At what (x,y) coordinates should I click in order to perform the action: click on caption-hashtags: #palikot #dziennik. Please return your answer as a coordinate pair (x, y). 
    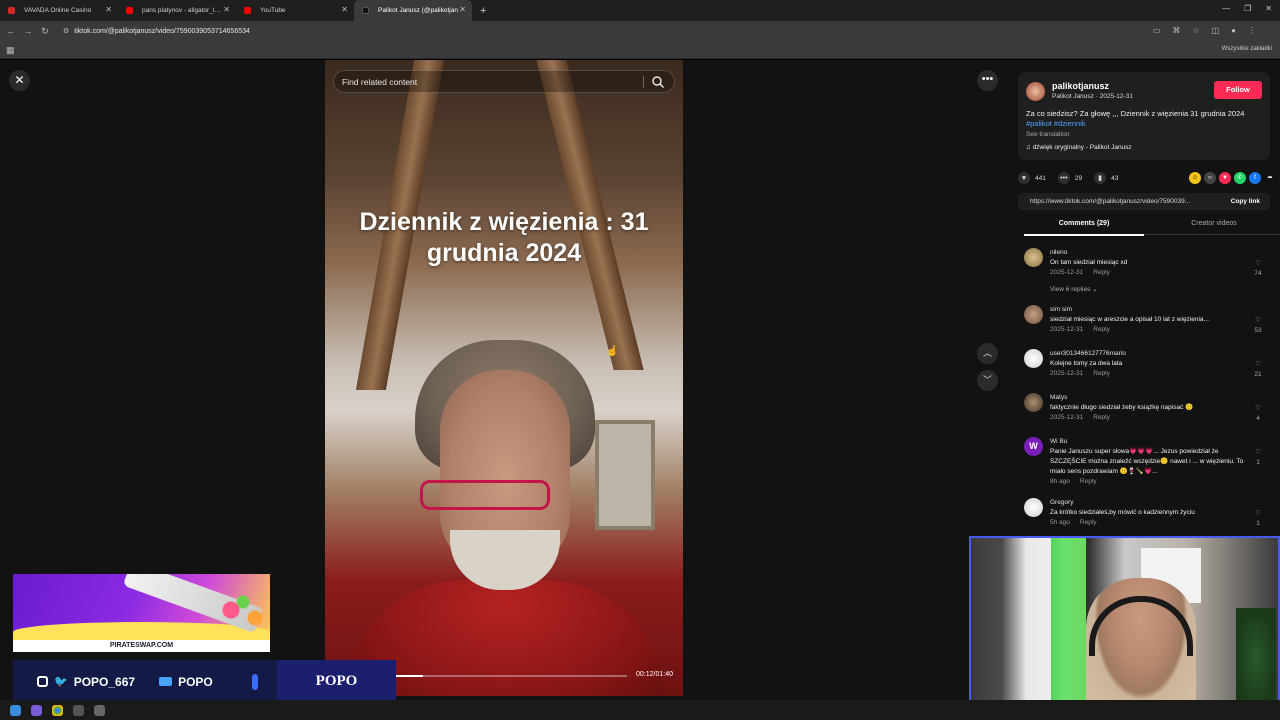
    Looking at the image, I should click on (1056, 123).